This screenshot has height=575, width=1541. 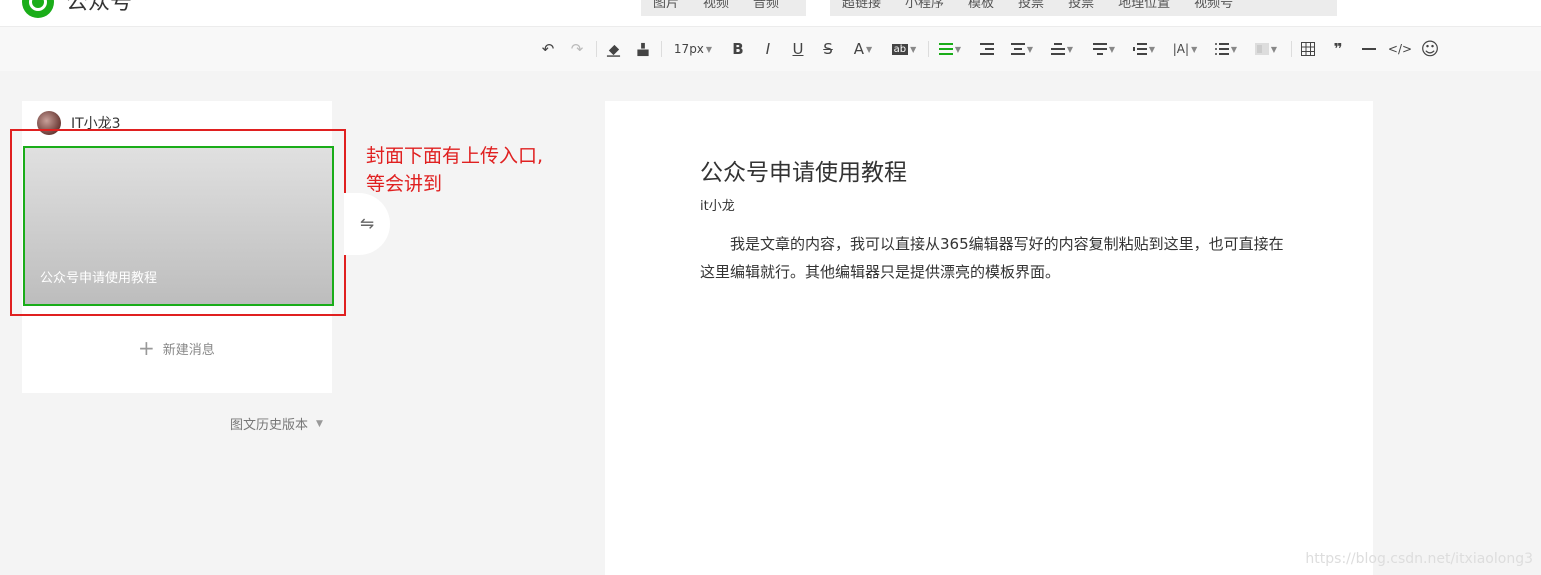 What do you see at coordinates (38, 9) in the screenshot?
I see `wechat-logo-icon` at bounding box center [38, 9].